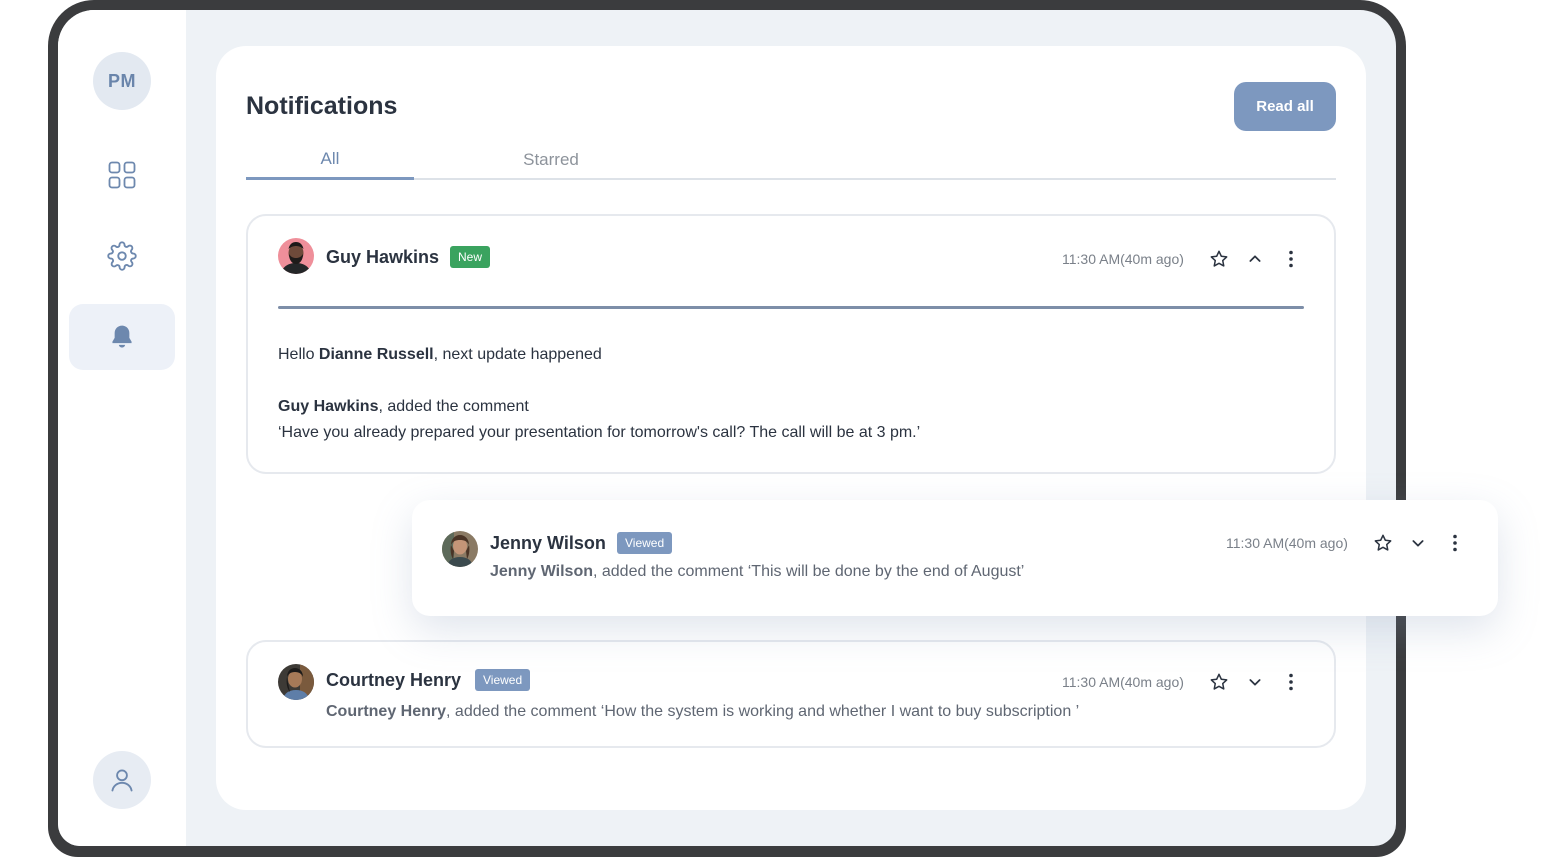 Image resolution: width=1550 pixels, height=857 pixels. I want to click on sidebar-item-notifications, so click(122, 337).